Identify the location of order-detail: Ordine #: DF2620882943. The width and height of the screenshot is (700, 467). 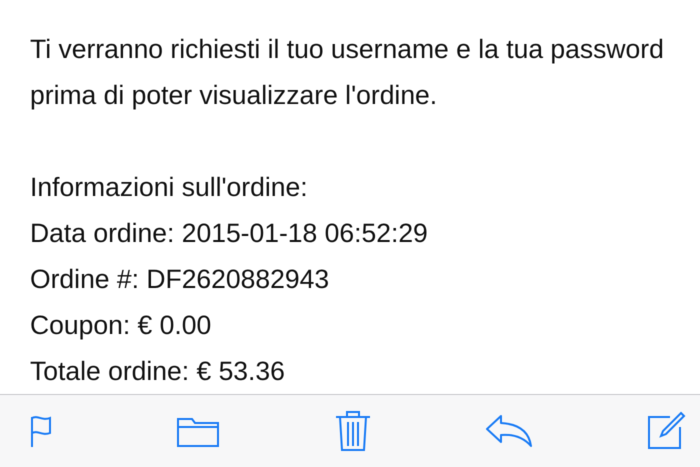
(180, 279).